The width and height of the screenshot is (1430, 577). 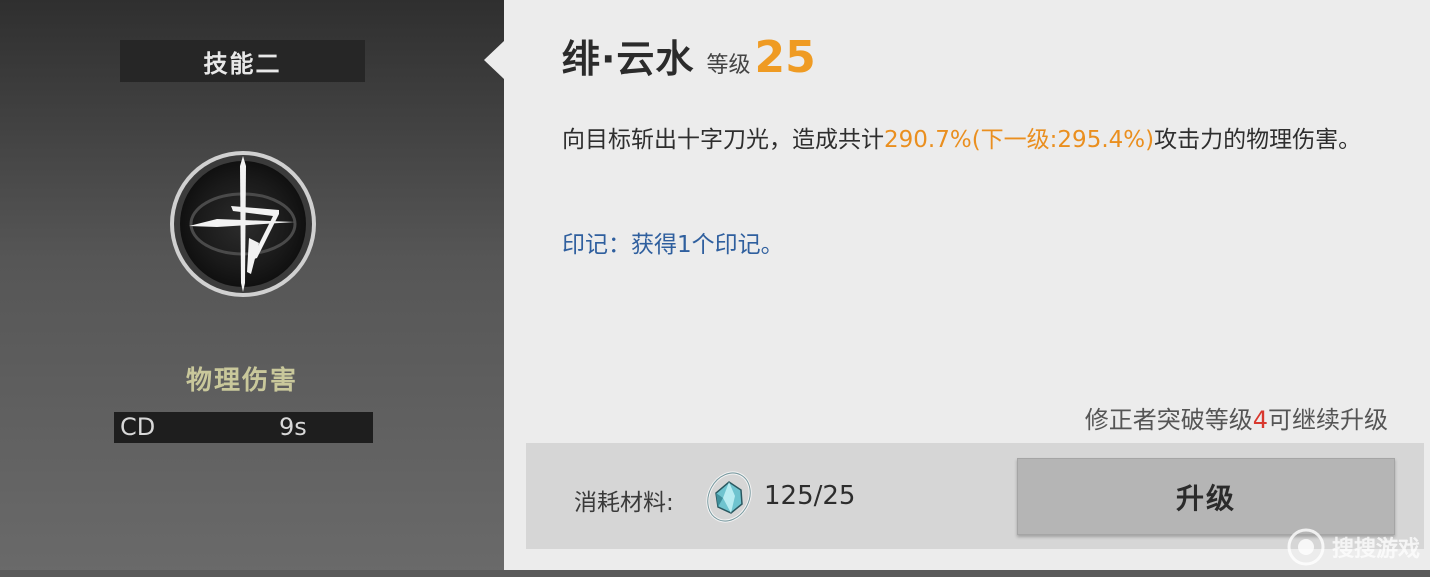 I want to click on panel-pointer-arrow, so click(x=494, y=60).